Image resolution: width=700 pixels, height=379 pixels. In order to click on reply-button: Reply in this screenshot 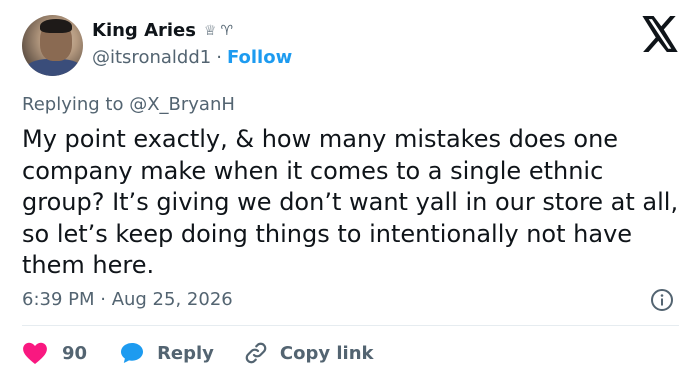, I will do `click(166, 353)`.